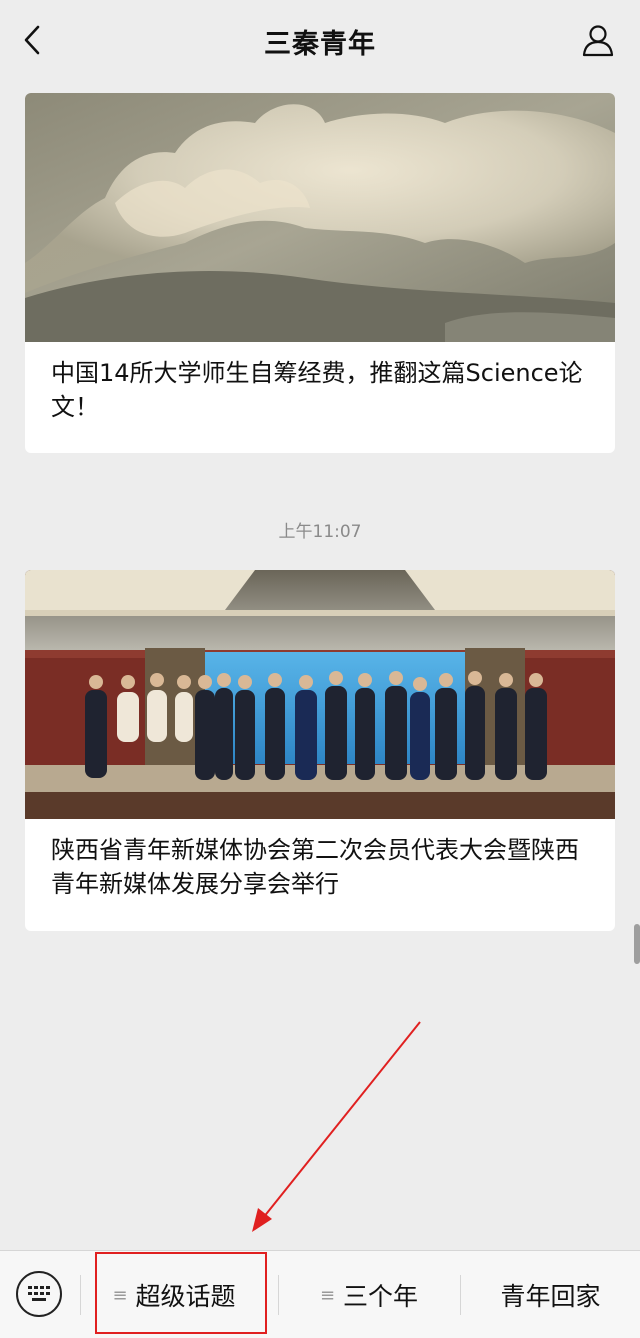 Image resolution: width=640 pixels, height=1338 pixels. I want to click on profile-button, so click(598, 40).